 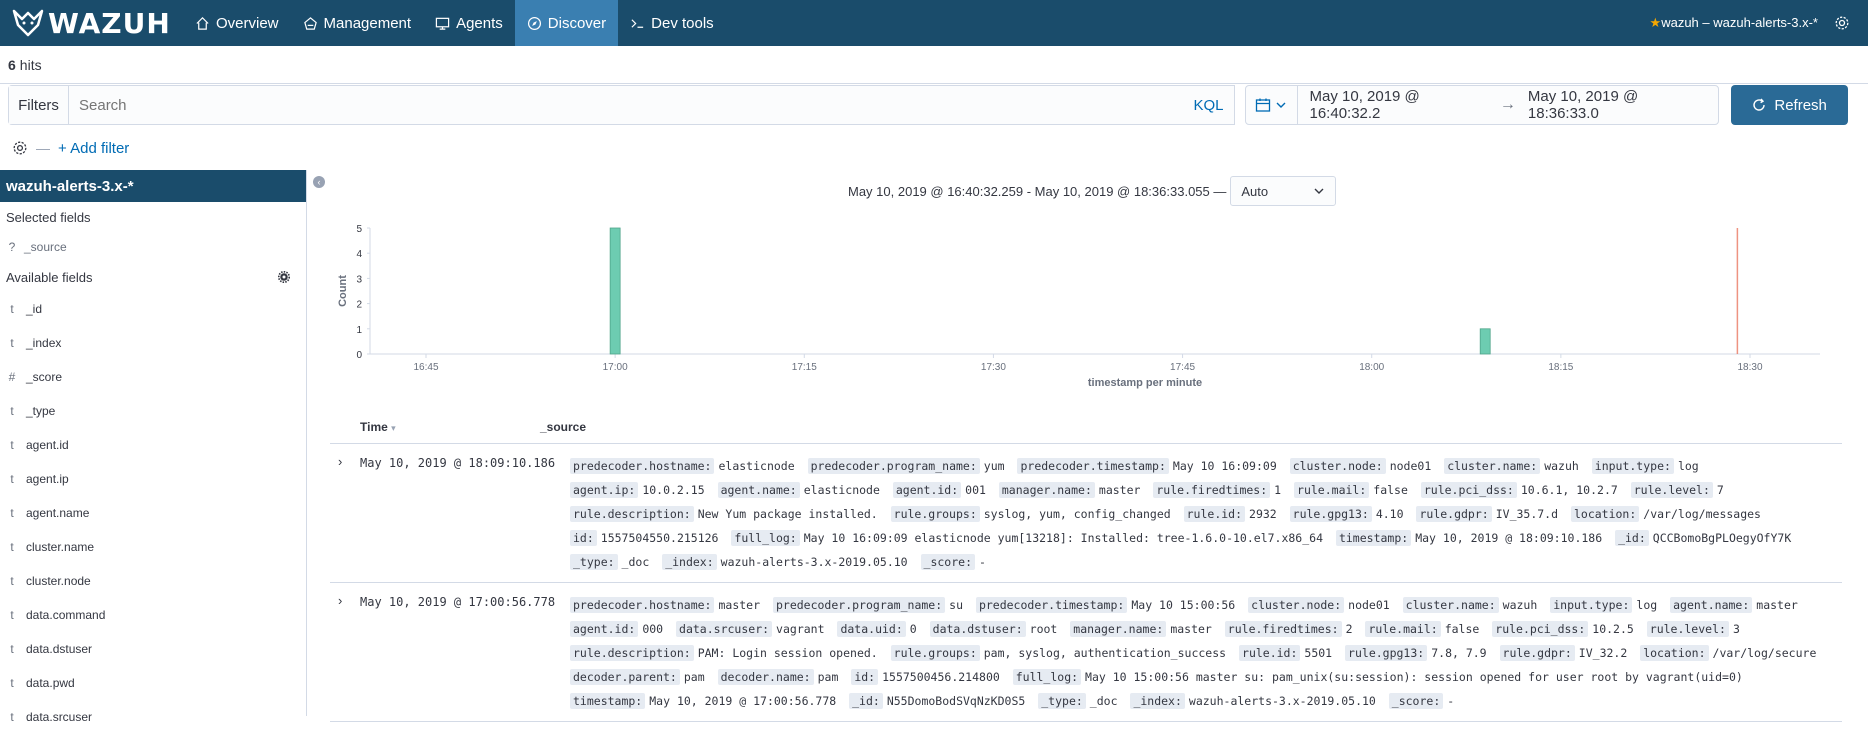 I want to click on home-icon, so click(x=202, y=23).